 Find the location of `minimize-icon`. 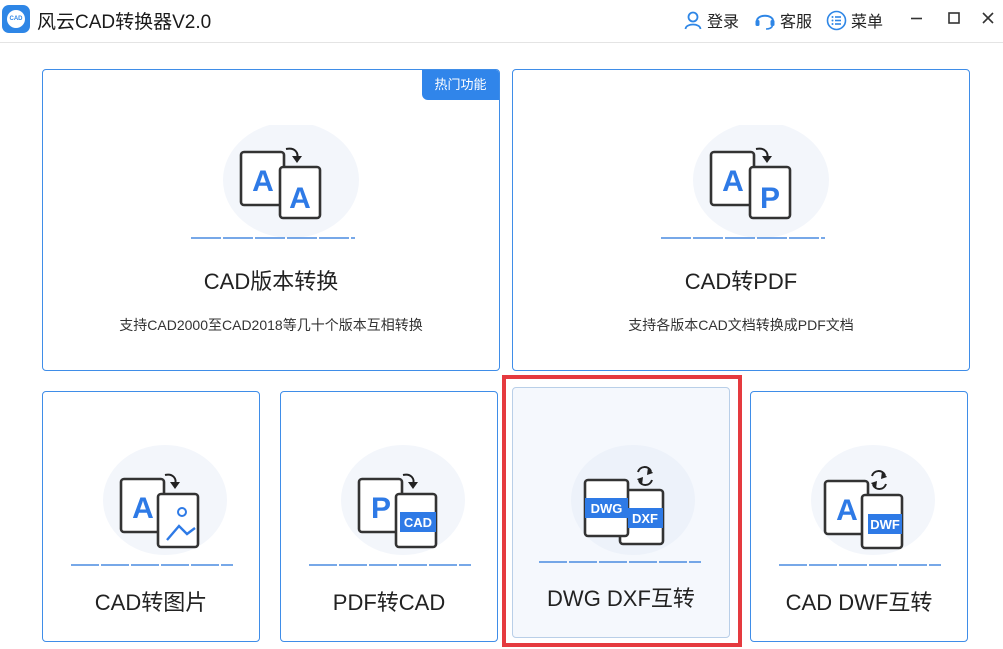

minimize-icon is located at coordinates (917, 18).